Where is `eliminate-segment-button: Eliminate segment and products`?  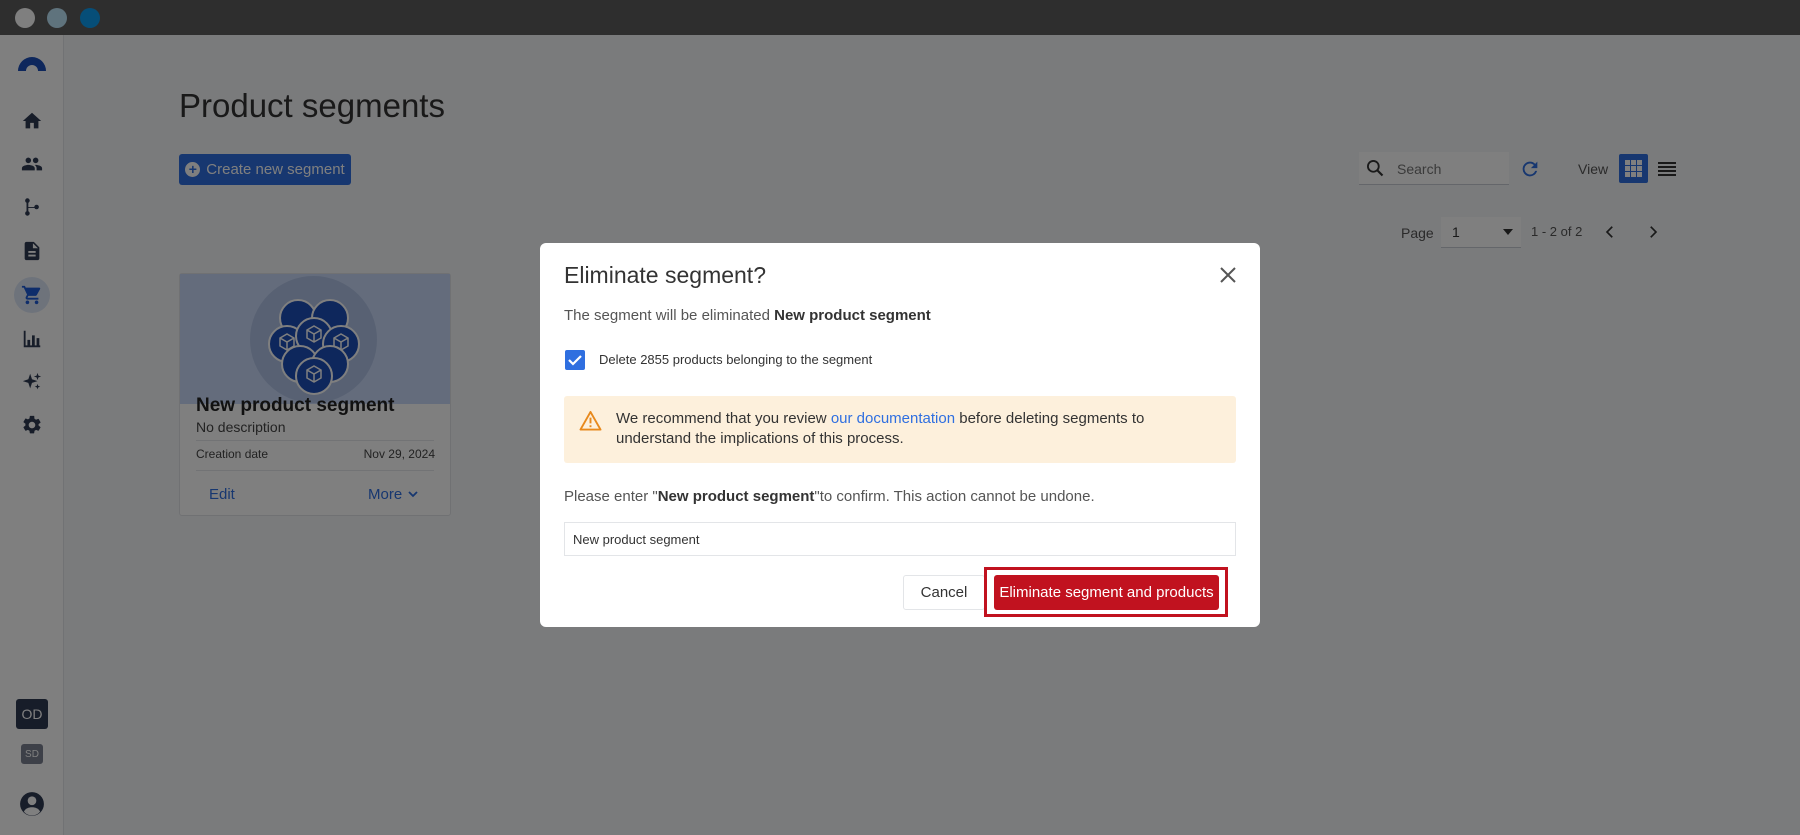
eliminate-segment-button: Eliminate segment and products is located at coordinates (1106, 592).